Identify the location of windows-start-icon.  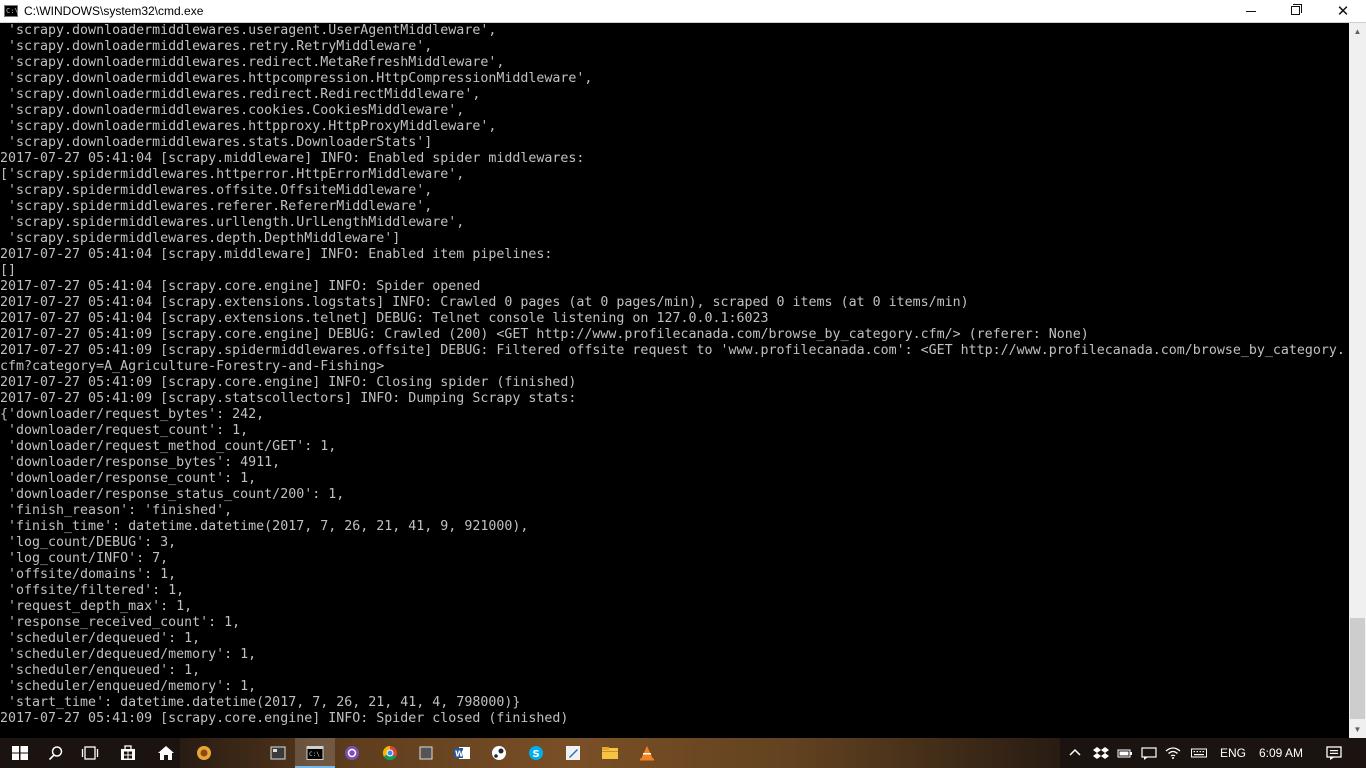
(20, 753).